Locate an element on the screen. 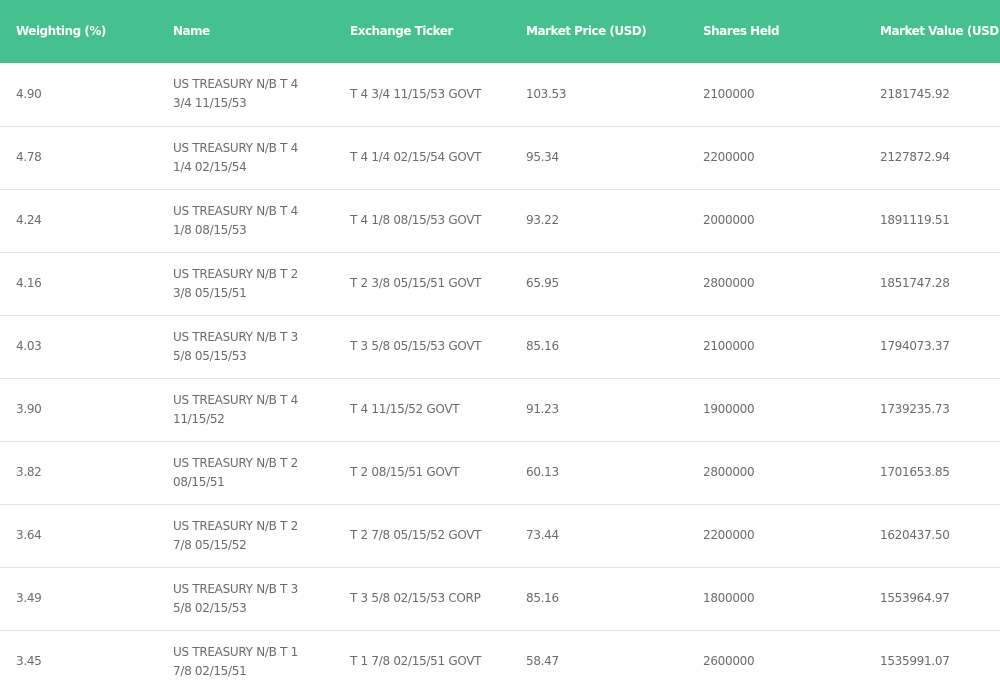 Image resolution: width=1000 pixels, height=683 pixels. weighting-cell: 4.03 is located at coordinates (29, 346).